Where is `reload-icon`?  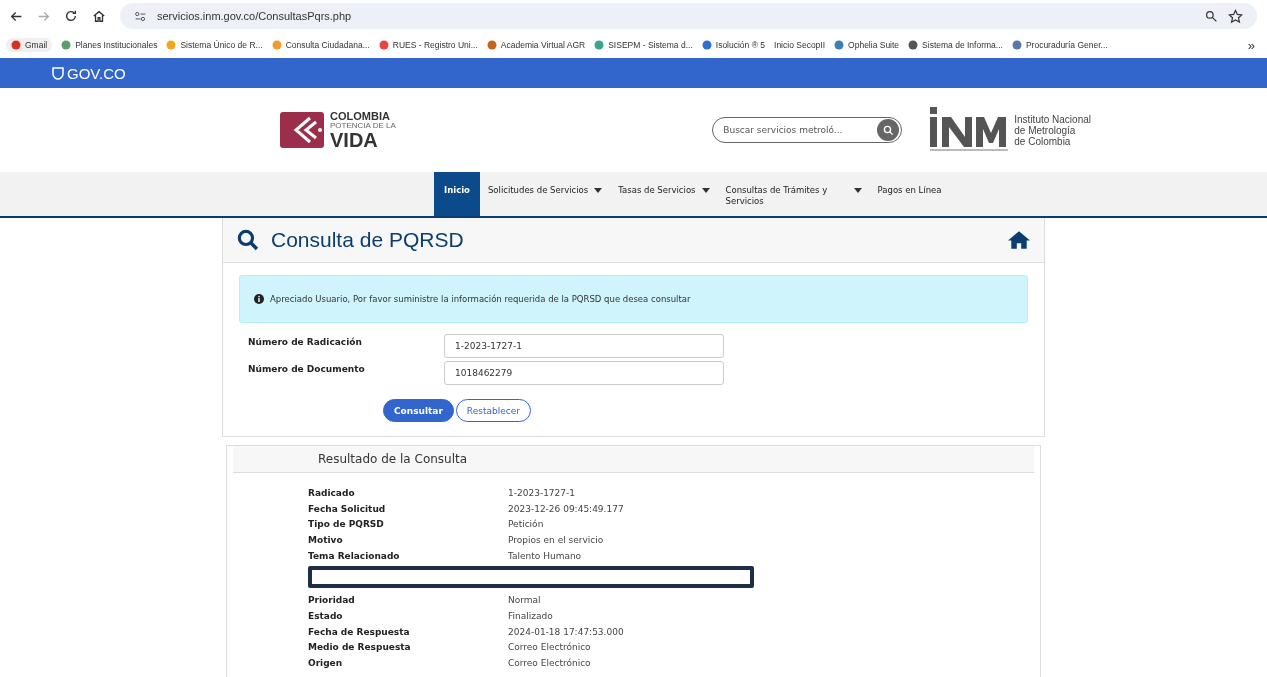
reload-icon is located at coordinates (71, 16).